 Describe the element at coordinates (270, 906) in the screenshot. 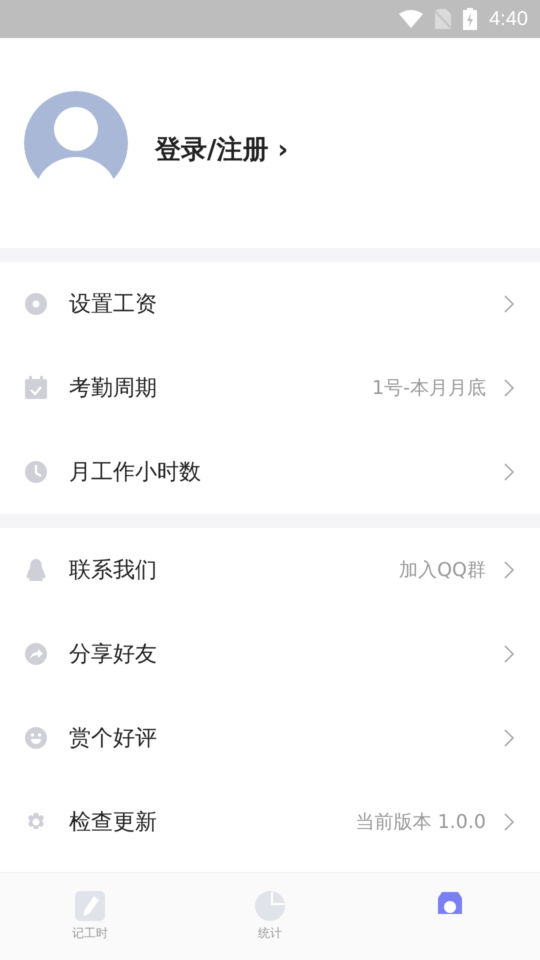

I see `pie-chart-icon` at that location.